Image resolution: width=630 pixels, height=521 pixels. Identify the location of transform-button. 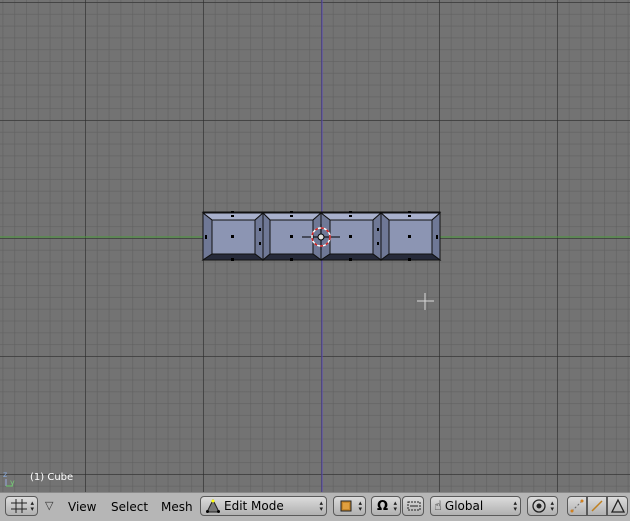
(413, 506).